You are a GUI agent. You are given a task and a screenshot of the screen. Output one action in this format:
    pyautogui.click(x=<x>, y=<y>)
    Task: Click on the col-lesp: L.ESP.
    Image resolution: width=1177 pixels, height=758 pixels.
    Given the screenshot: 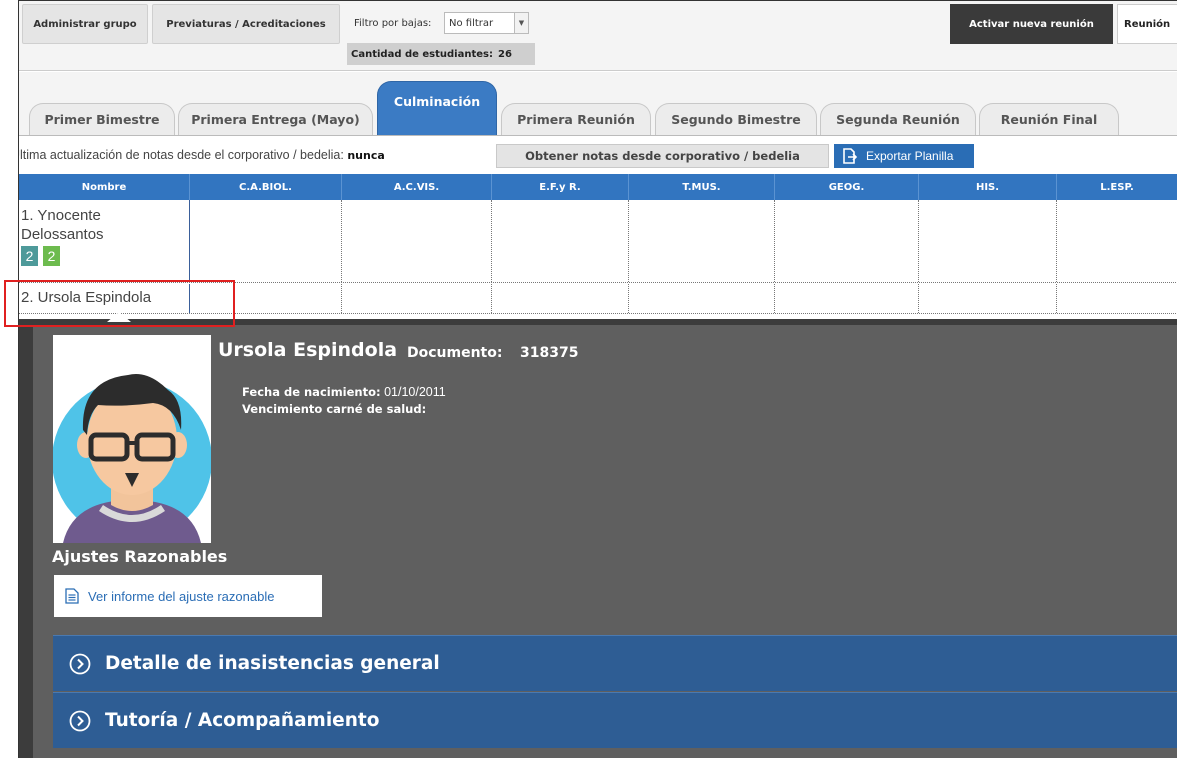 What is the action you would take?
    pyautogui.click(x=1117, y=187)
    